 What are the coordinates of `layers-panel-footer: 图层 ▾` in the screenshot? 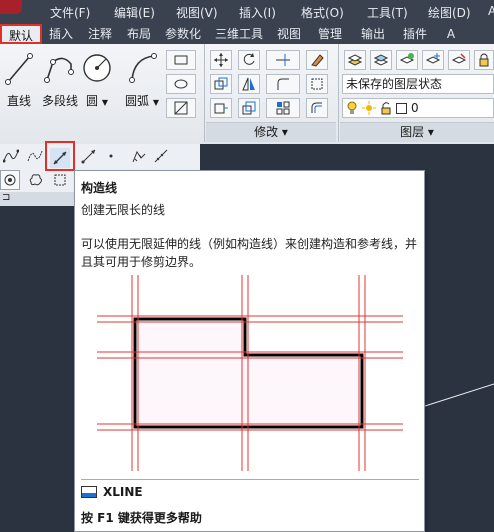 It's located at (417, 132).